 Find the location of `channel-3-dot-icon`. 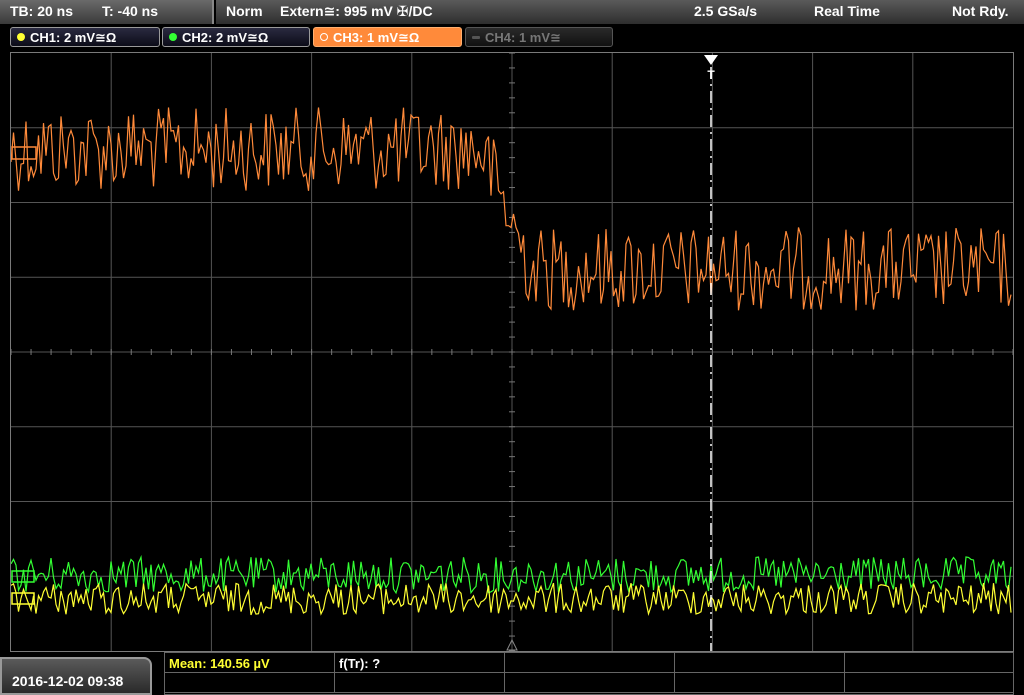

channel-3-dot-icon is located at coordinates (324, 37).